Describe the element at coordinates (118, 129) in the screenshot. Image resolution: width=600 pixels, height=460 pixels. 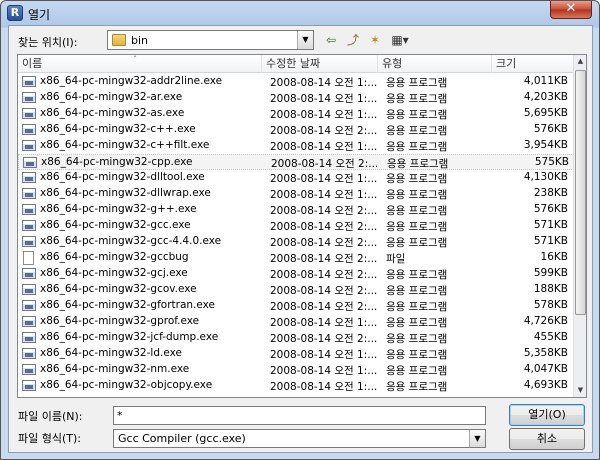
I see `file-name: x86_64-pc-mingw32-c++.exe` at that location.